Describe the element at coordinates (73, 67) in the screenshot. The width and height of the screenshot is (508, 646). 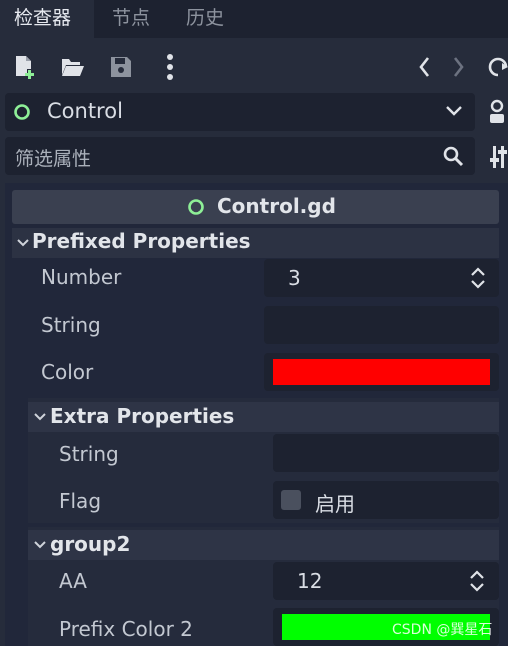
I see `open-folder-icon` at that location.